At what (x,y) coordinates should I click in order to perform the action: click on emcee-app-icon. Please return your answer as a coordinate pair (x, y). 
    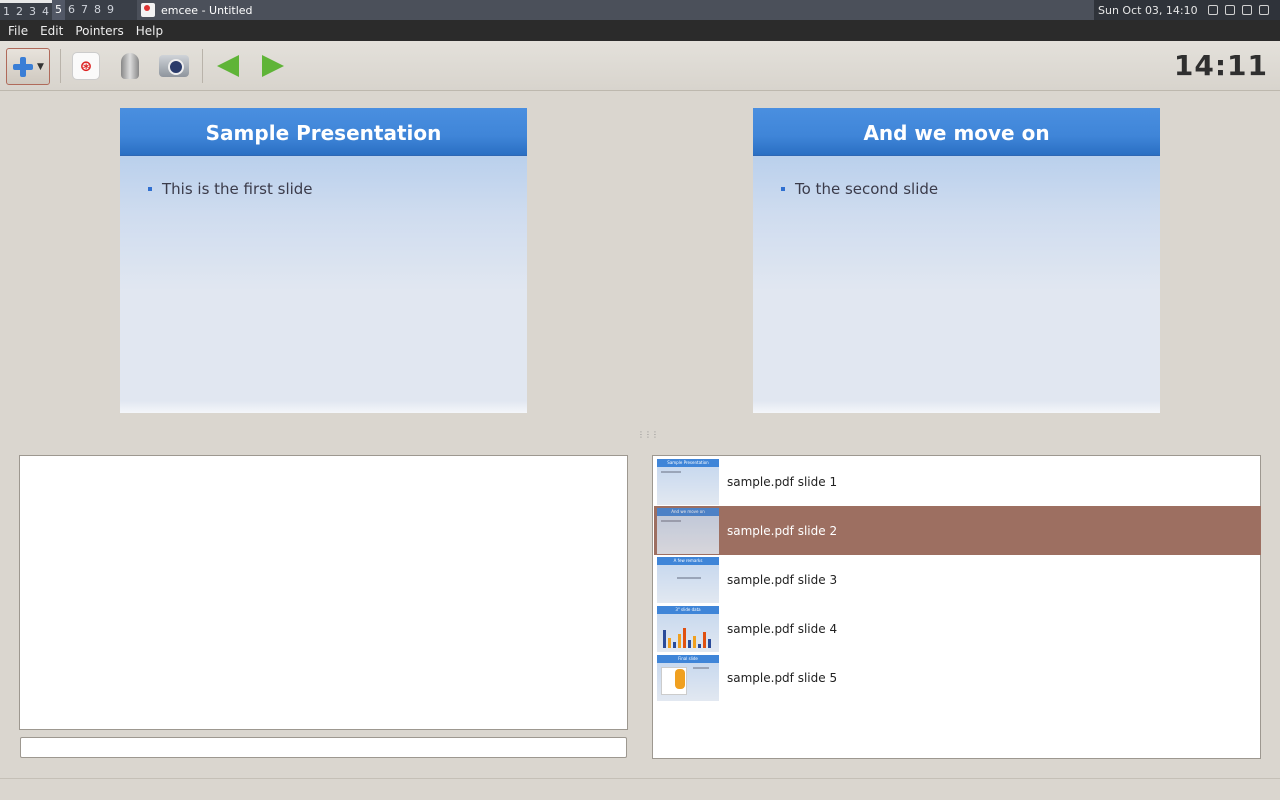
    Looking at the image, I should click on (148, 10).